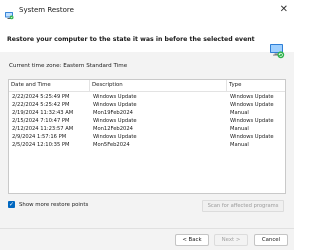 The height and width of the screenshot is (250, 320). I want to click on header-divider, so click(147, 91).